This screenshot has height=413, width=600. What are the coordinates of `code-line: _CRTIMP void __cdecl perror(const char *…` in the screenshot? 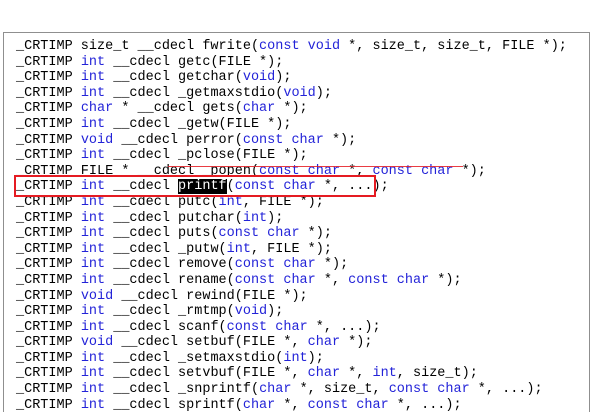 It's located at (304, 141).